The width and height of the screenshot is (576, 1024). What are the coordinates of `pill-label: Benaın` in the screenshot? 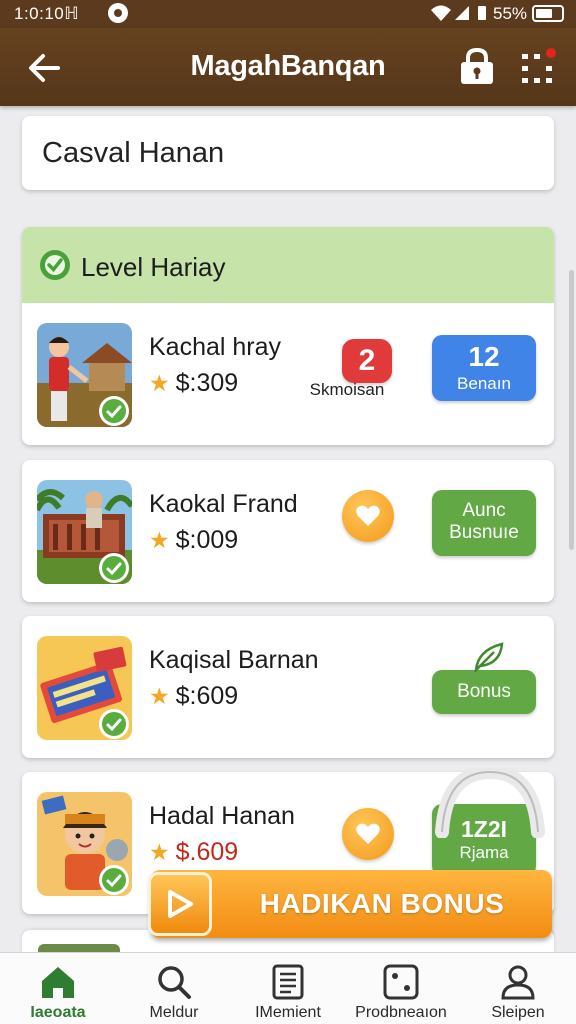 It's located at (484, 383).